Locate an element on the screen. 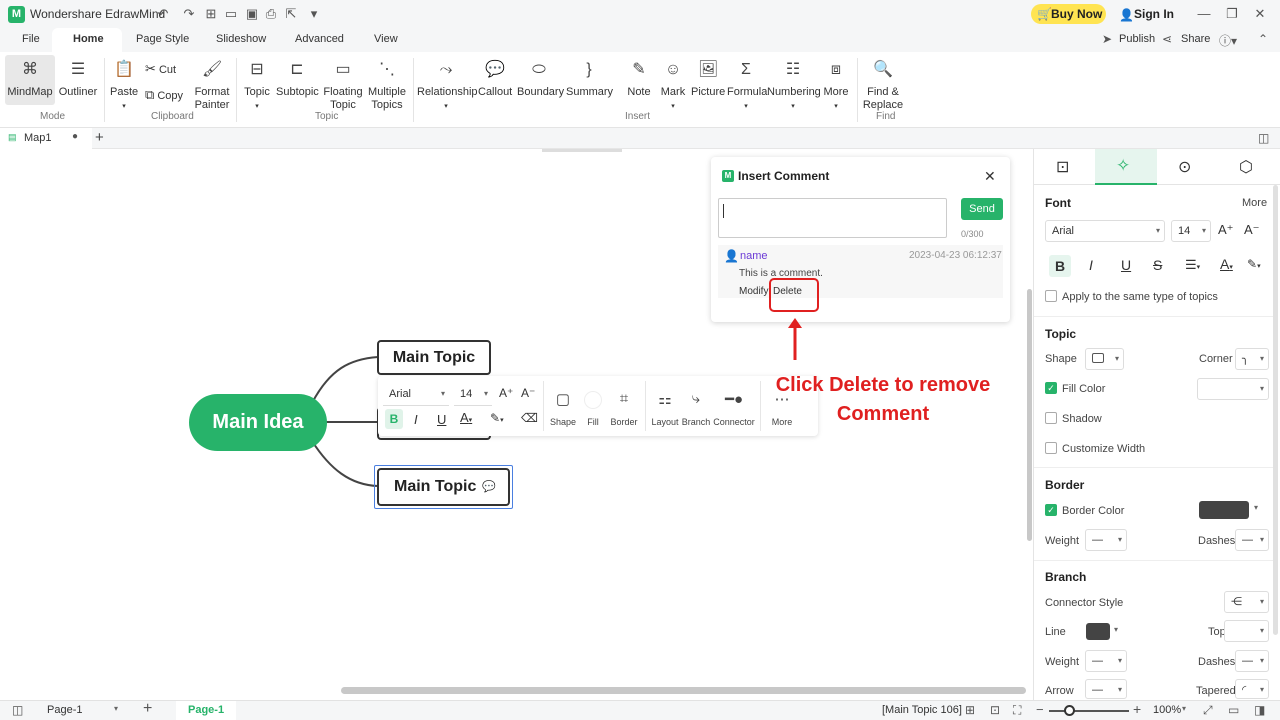 The width and height of the screenshot is (1280, 720). fit-width-icon: ⊡ is located at coordinates (995, 710).